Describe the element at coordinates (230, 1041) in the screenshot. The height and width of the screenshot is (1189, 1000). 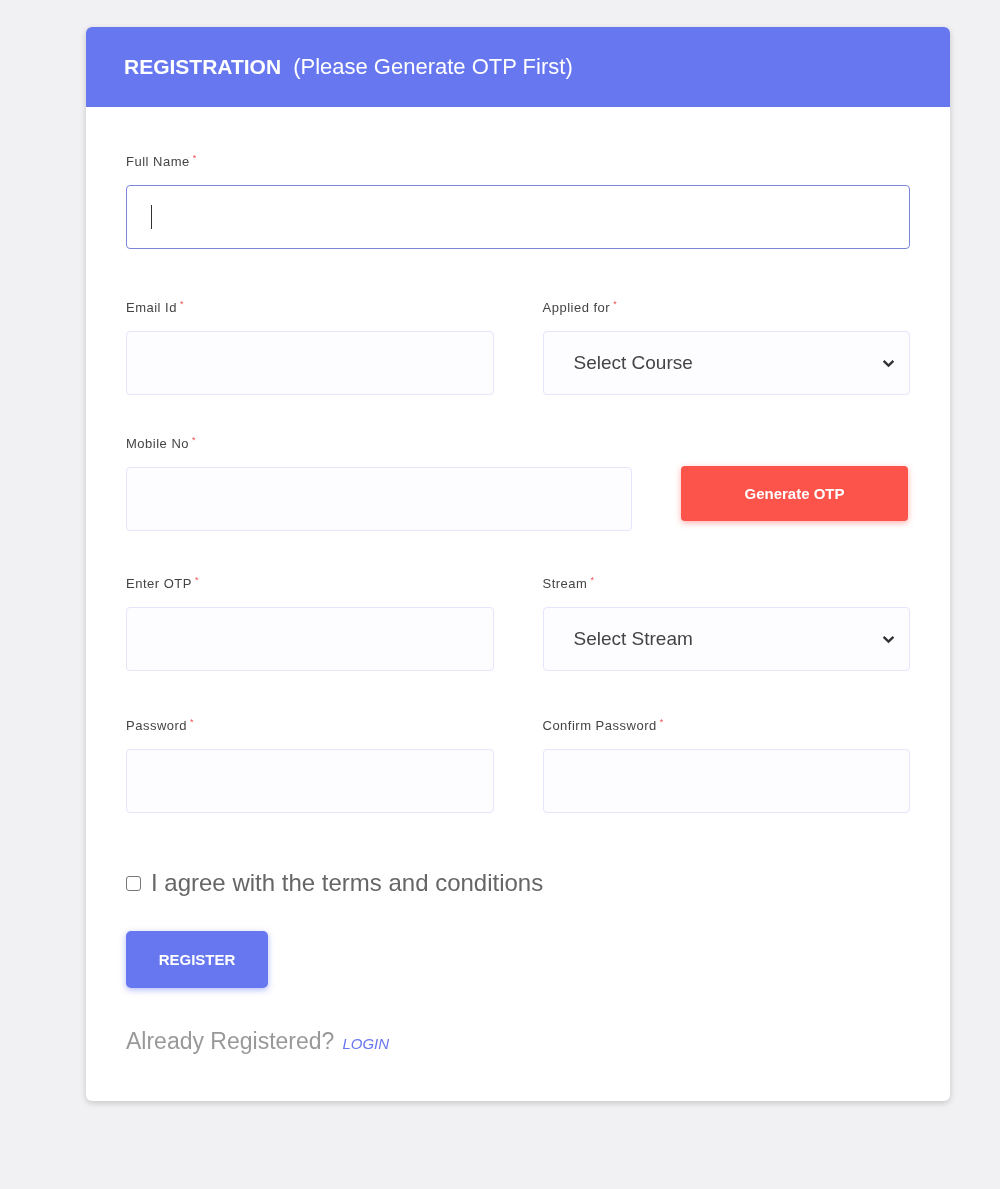
I see `already-registered-text: Already Registered?` at that location.